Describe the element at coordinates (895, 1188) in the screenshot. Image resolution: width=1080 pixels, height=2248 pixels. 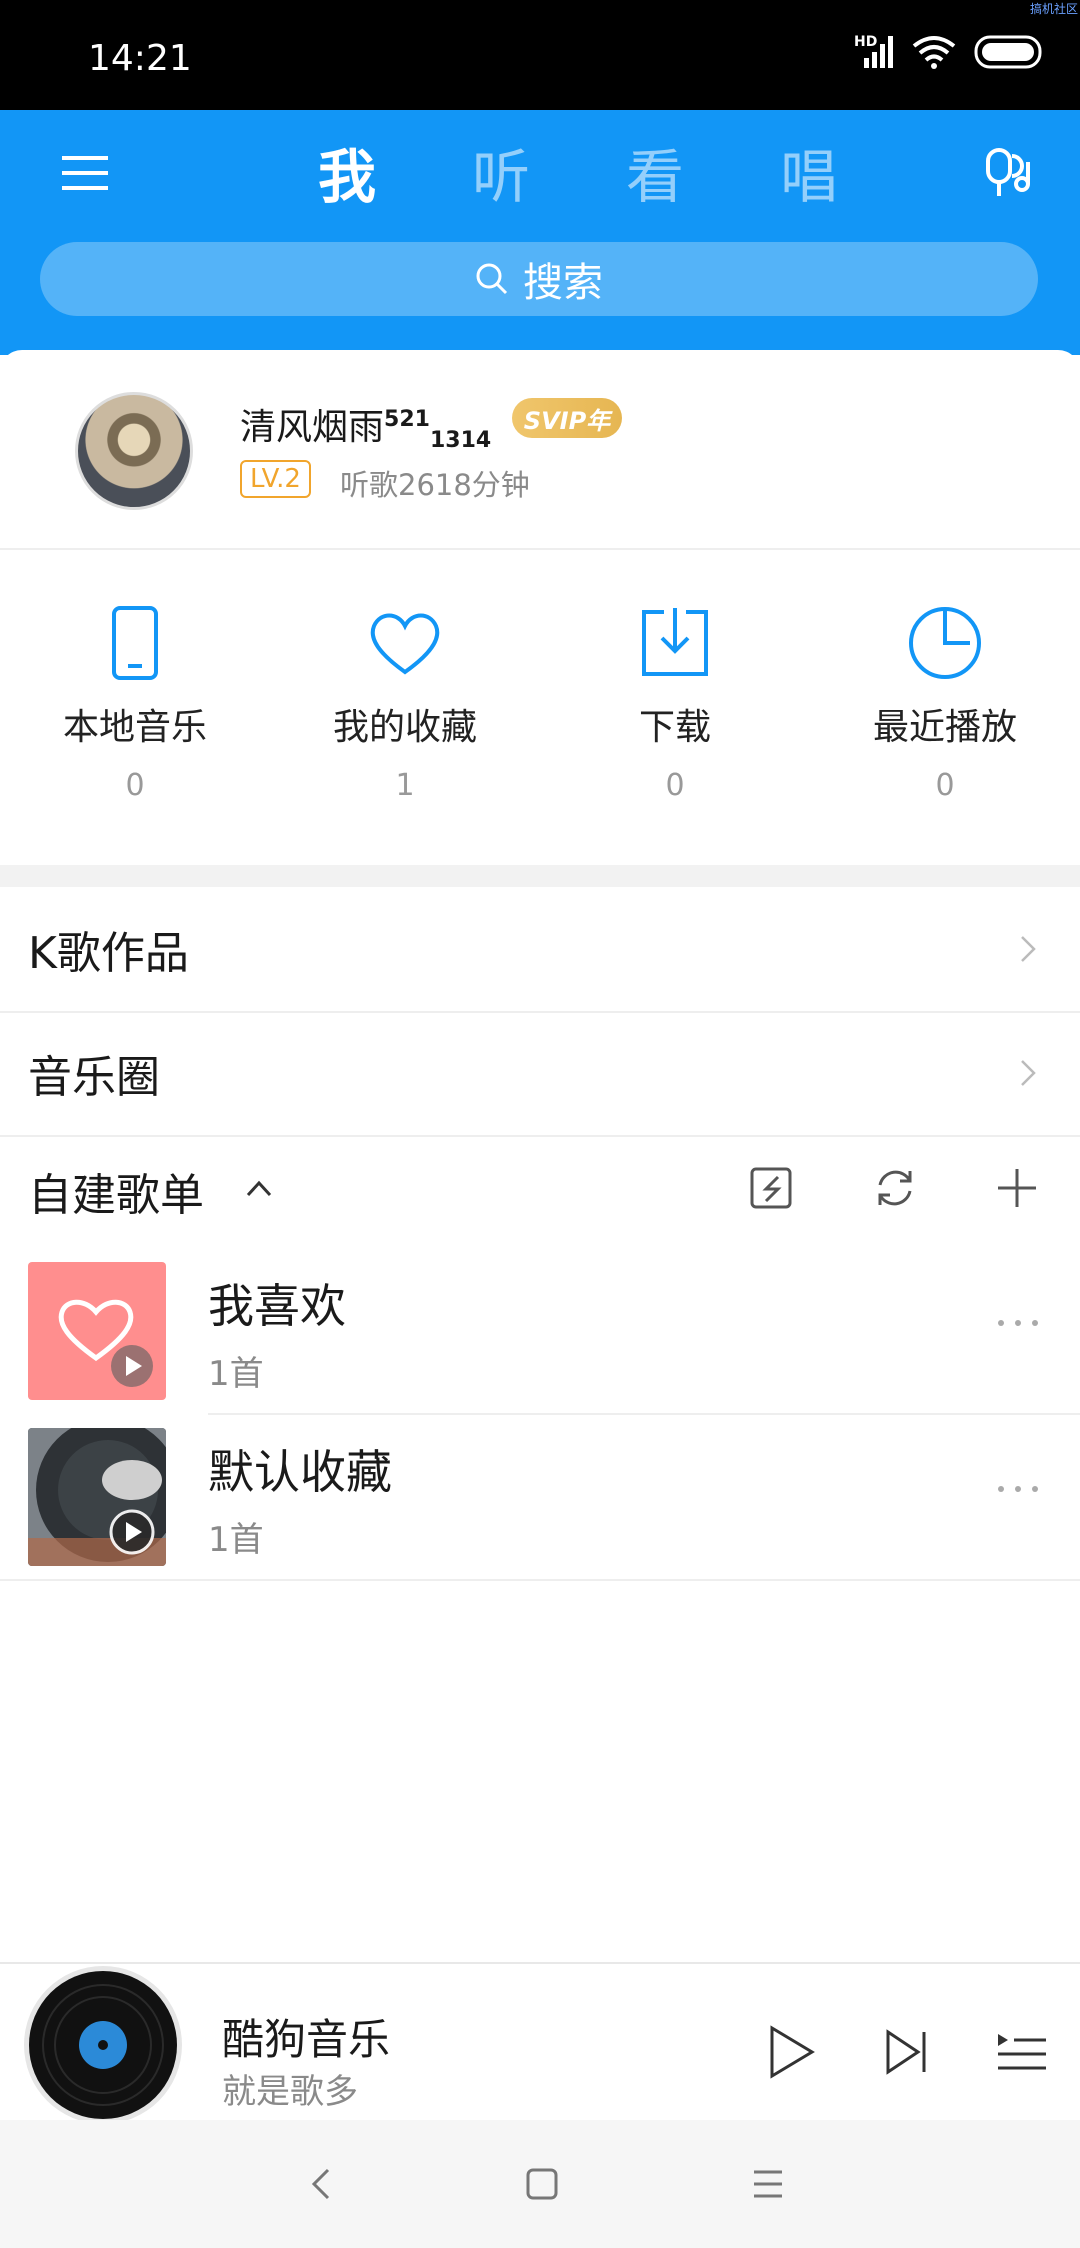
I see `sync-icon` at that location.